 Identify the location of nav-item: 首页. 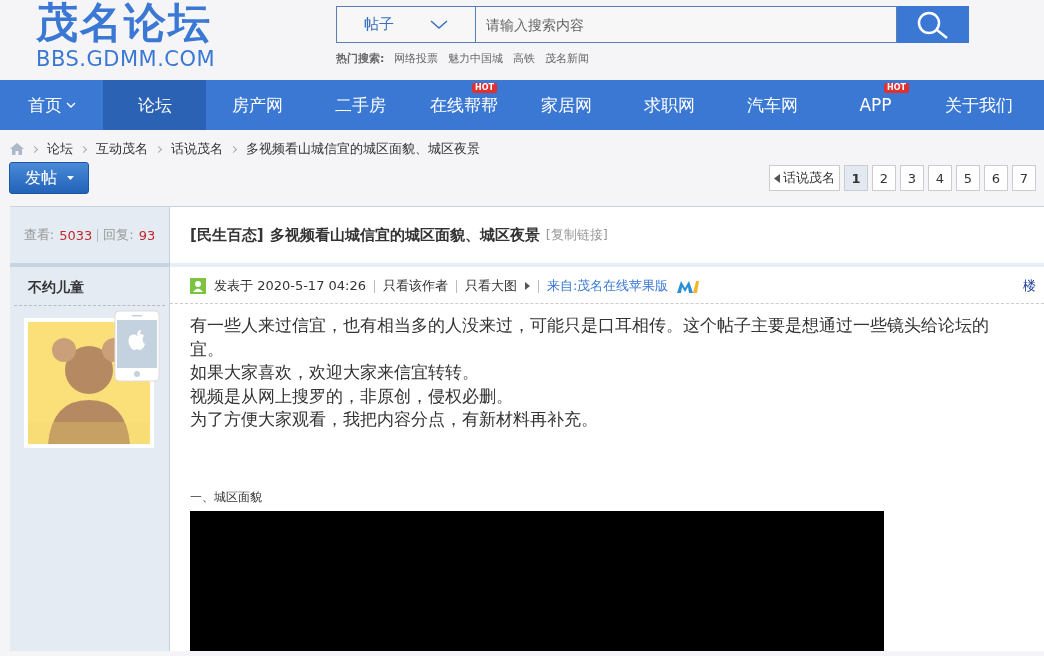
(51, 105).